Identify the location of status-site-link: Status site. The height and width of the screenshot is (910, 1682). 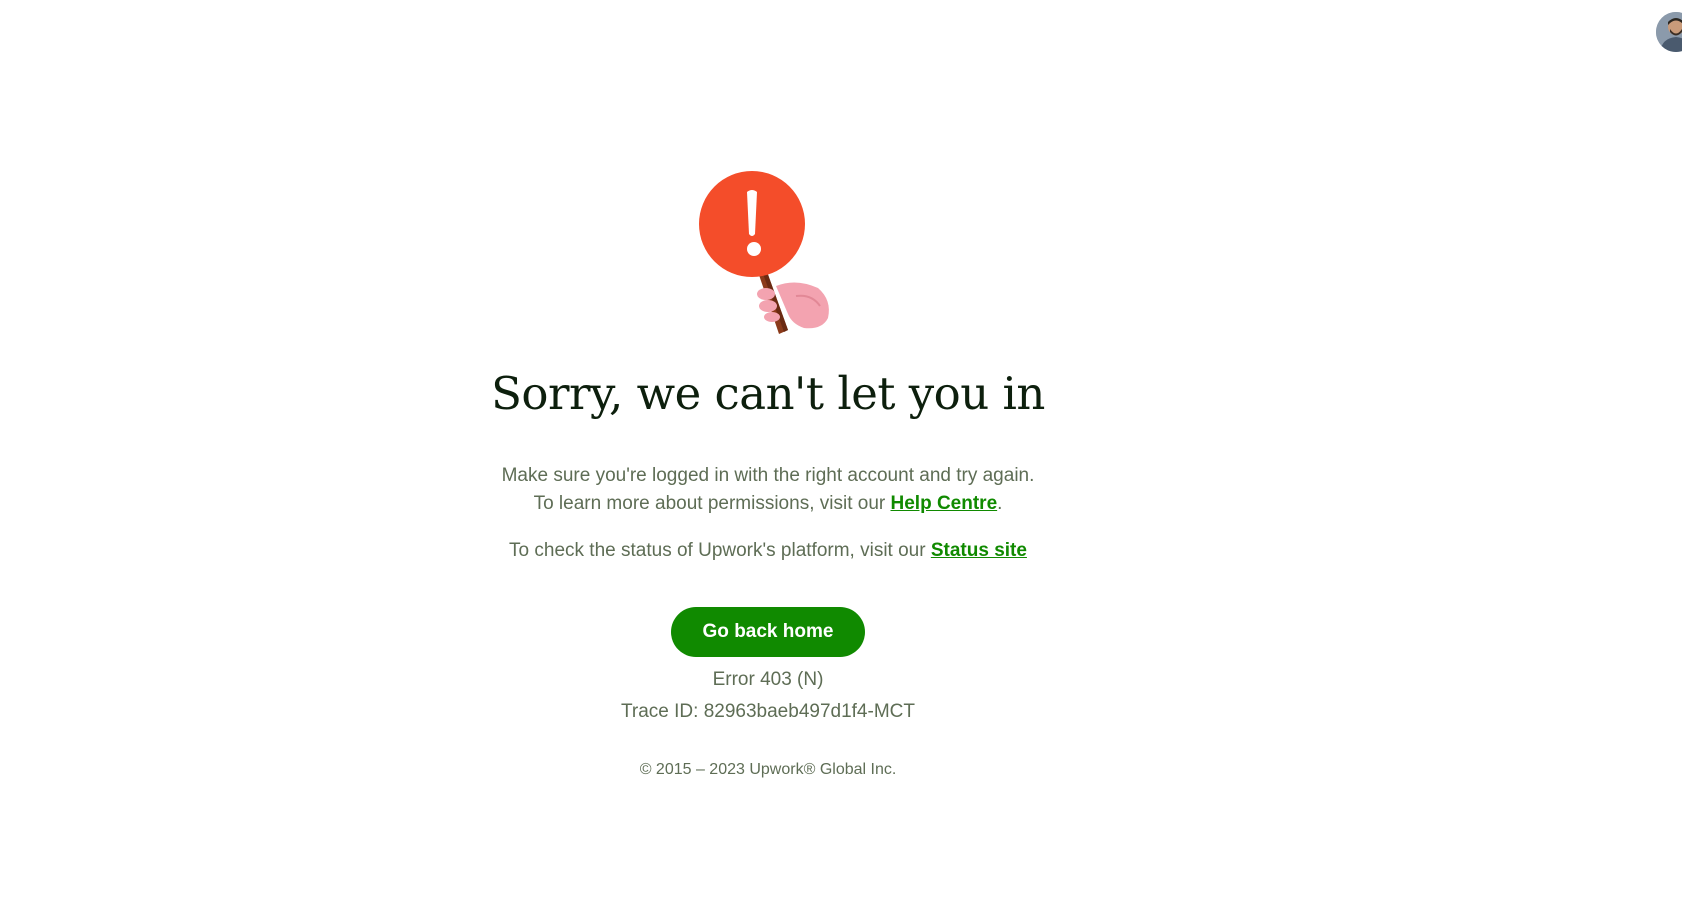
(979, 550).